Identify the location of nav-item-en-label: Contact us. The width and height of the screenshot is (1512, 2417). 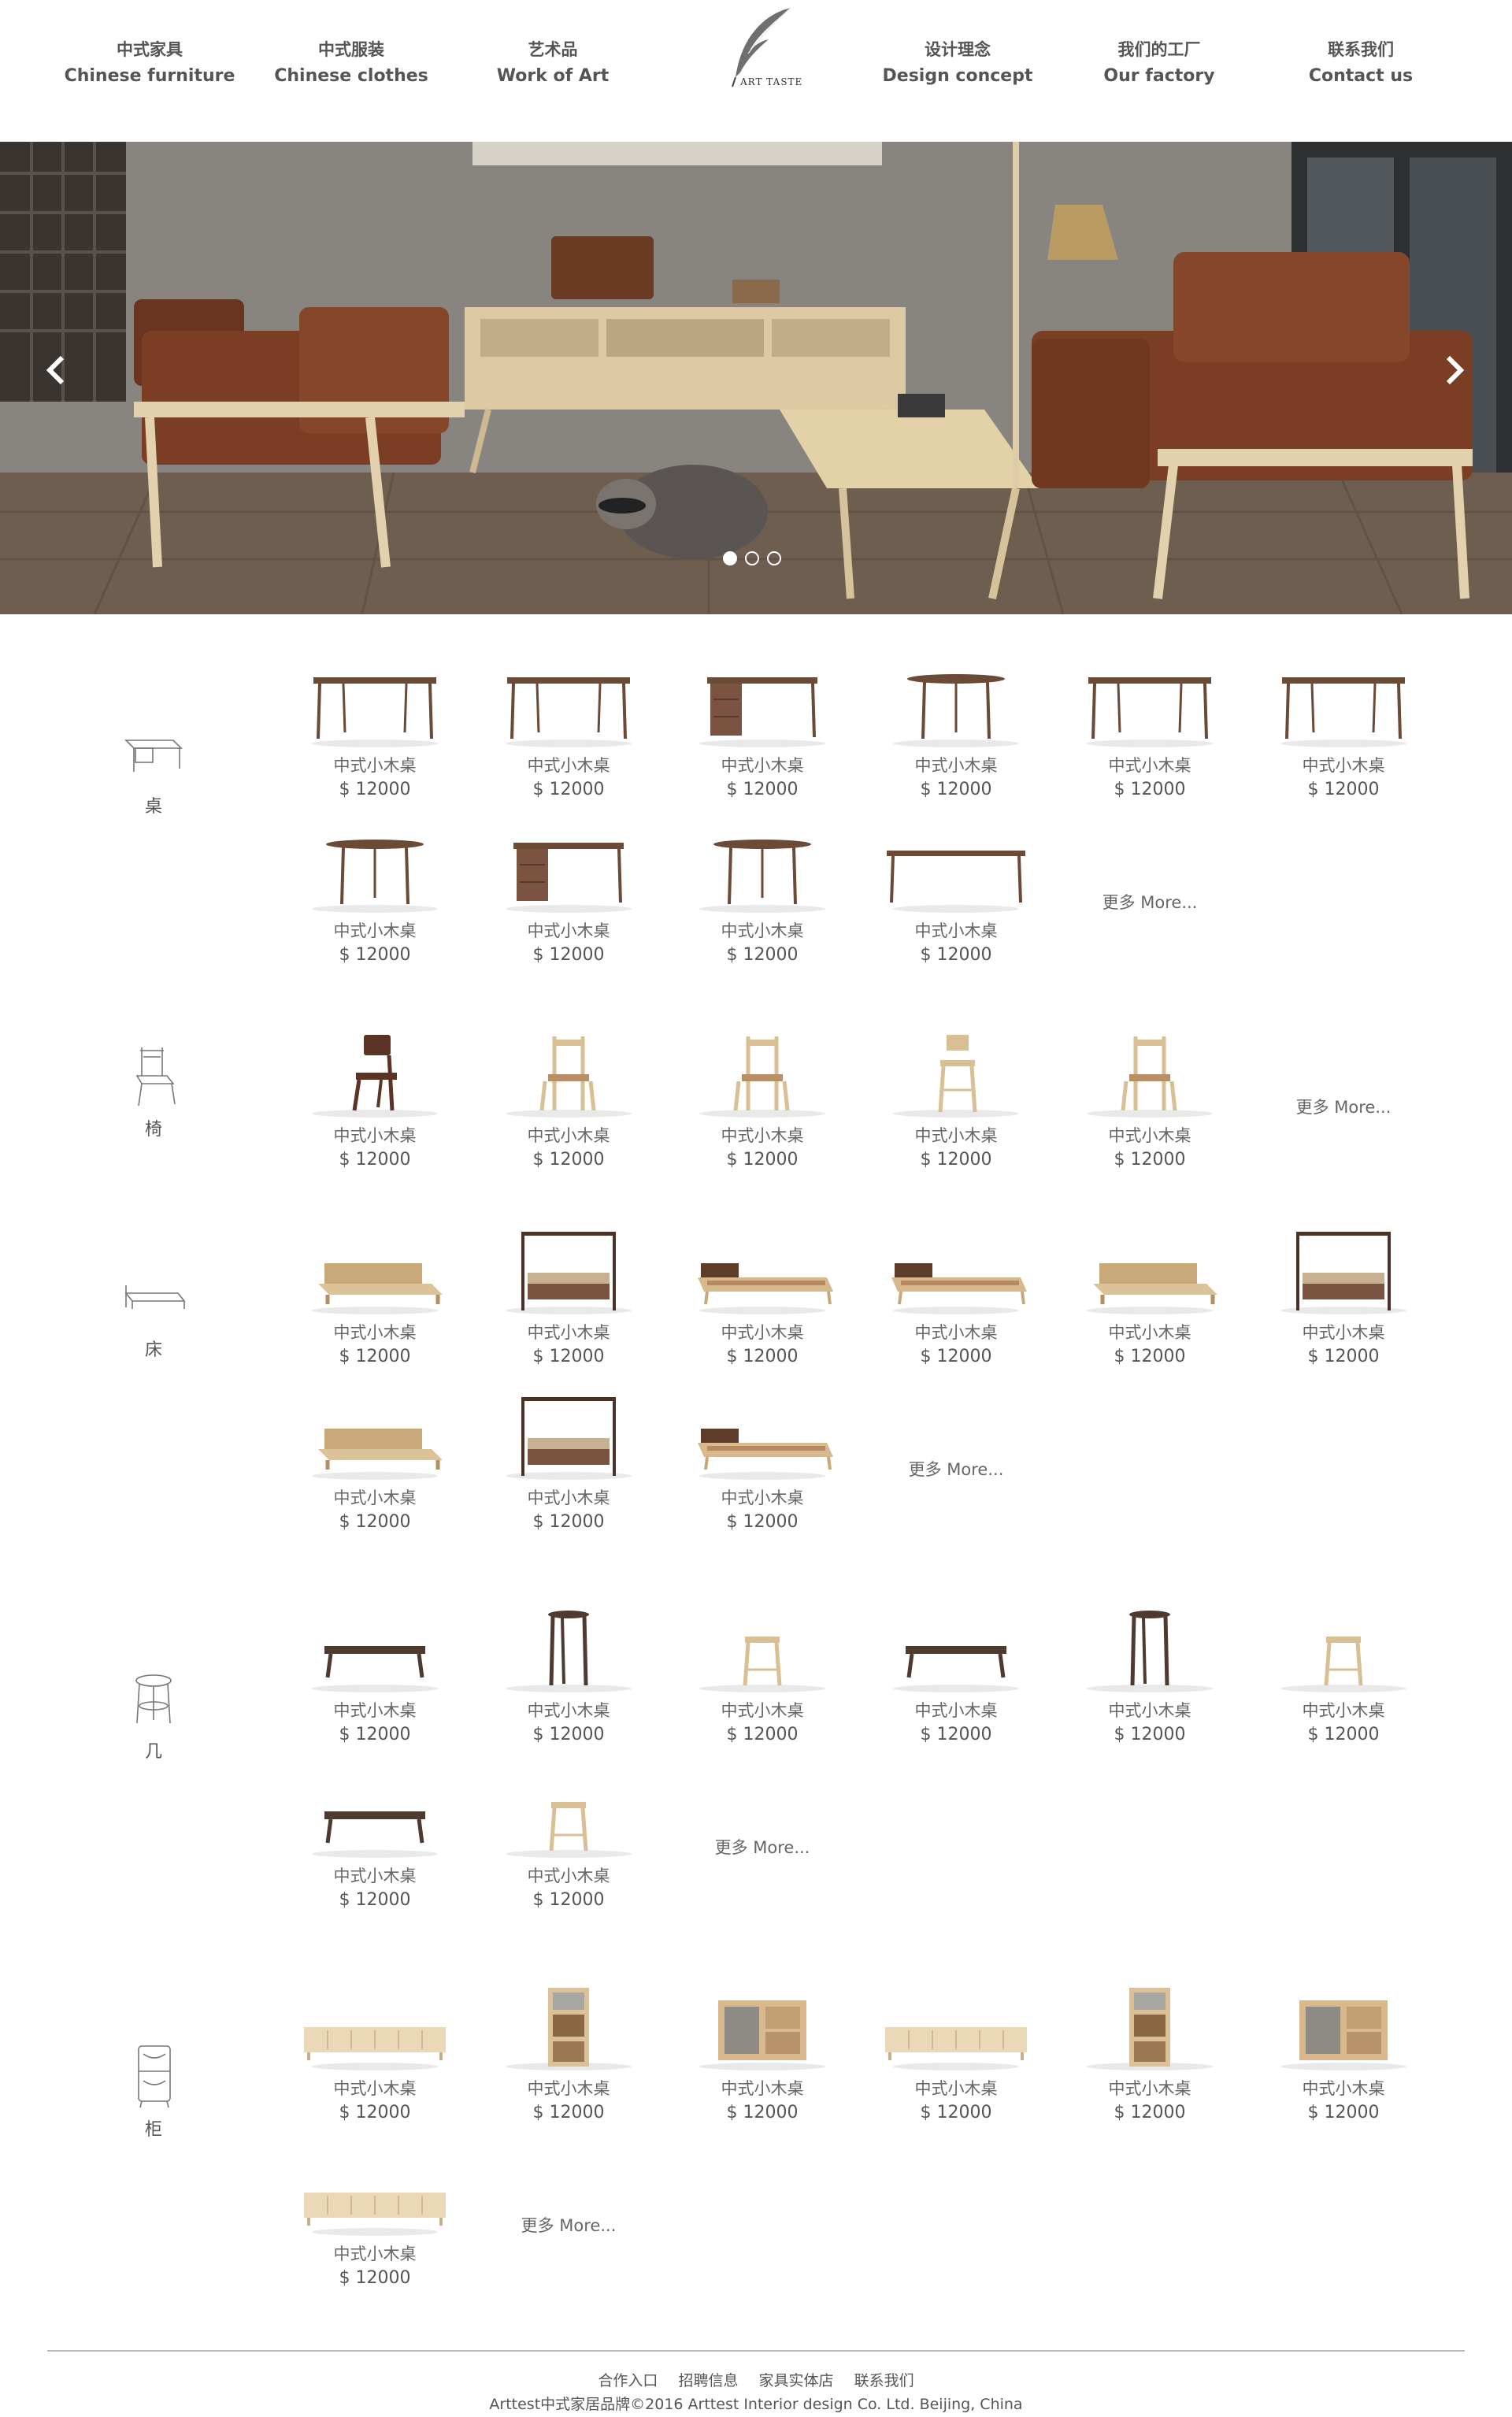
(1361, 76).